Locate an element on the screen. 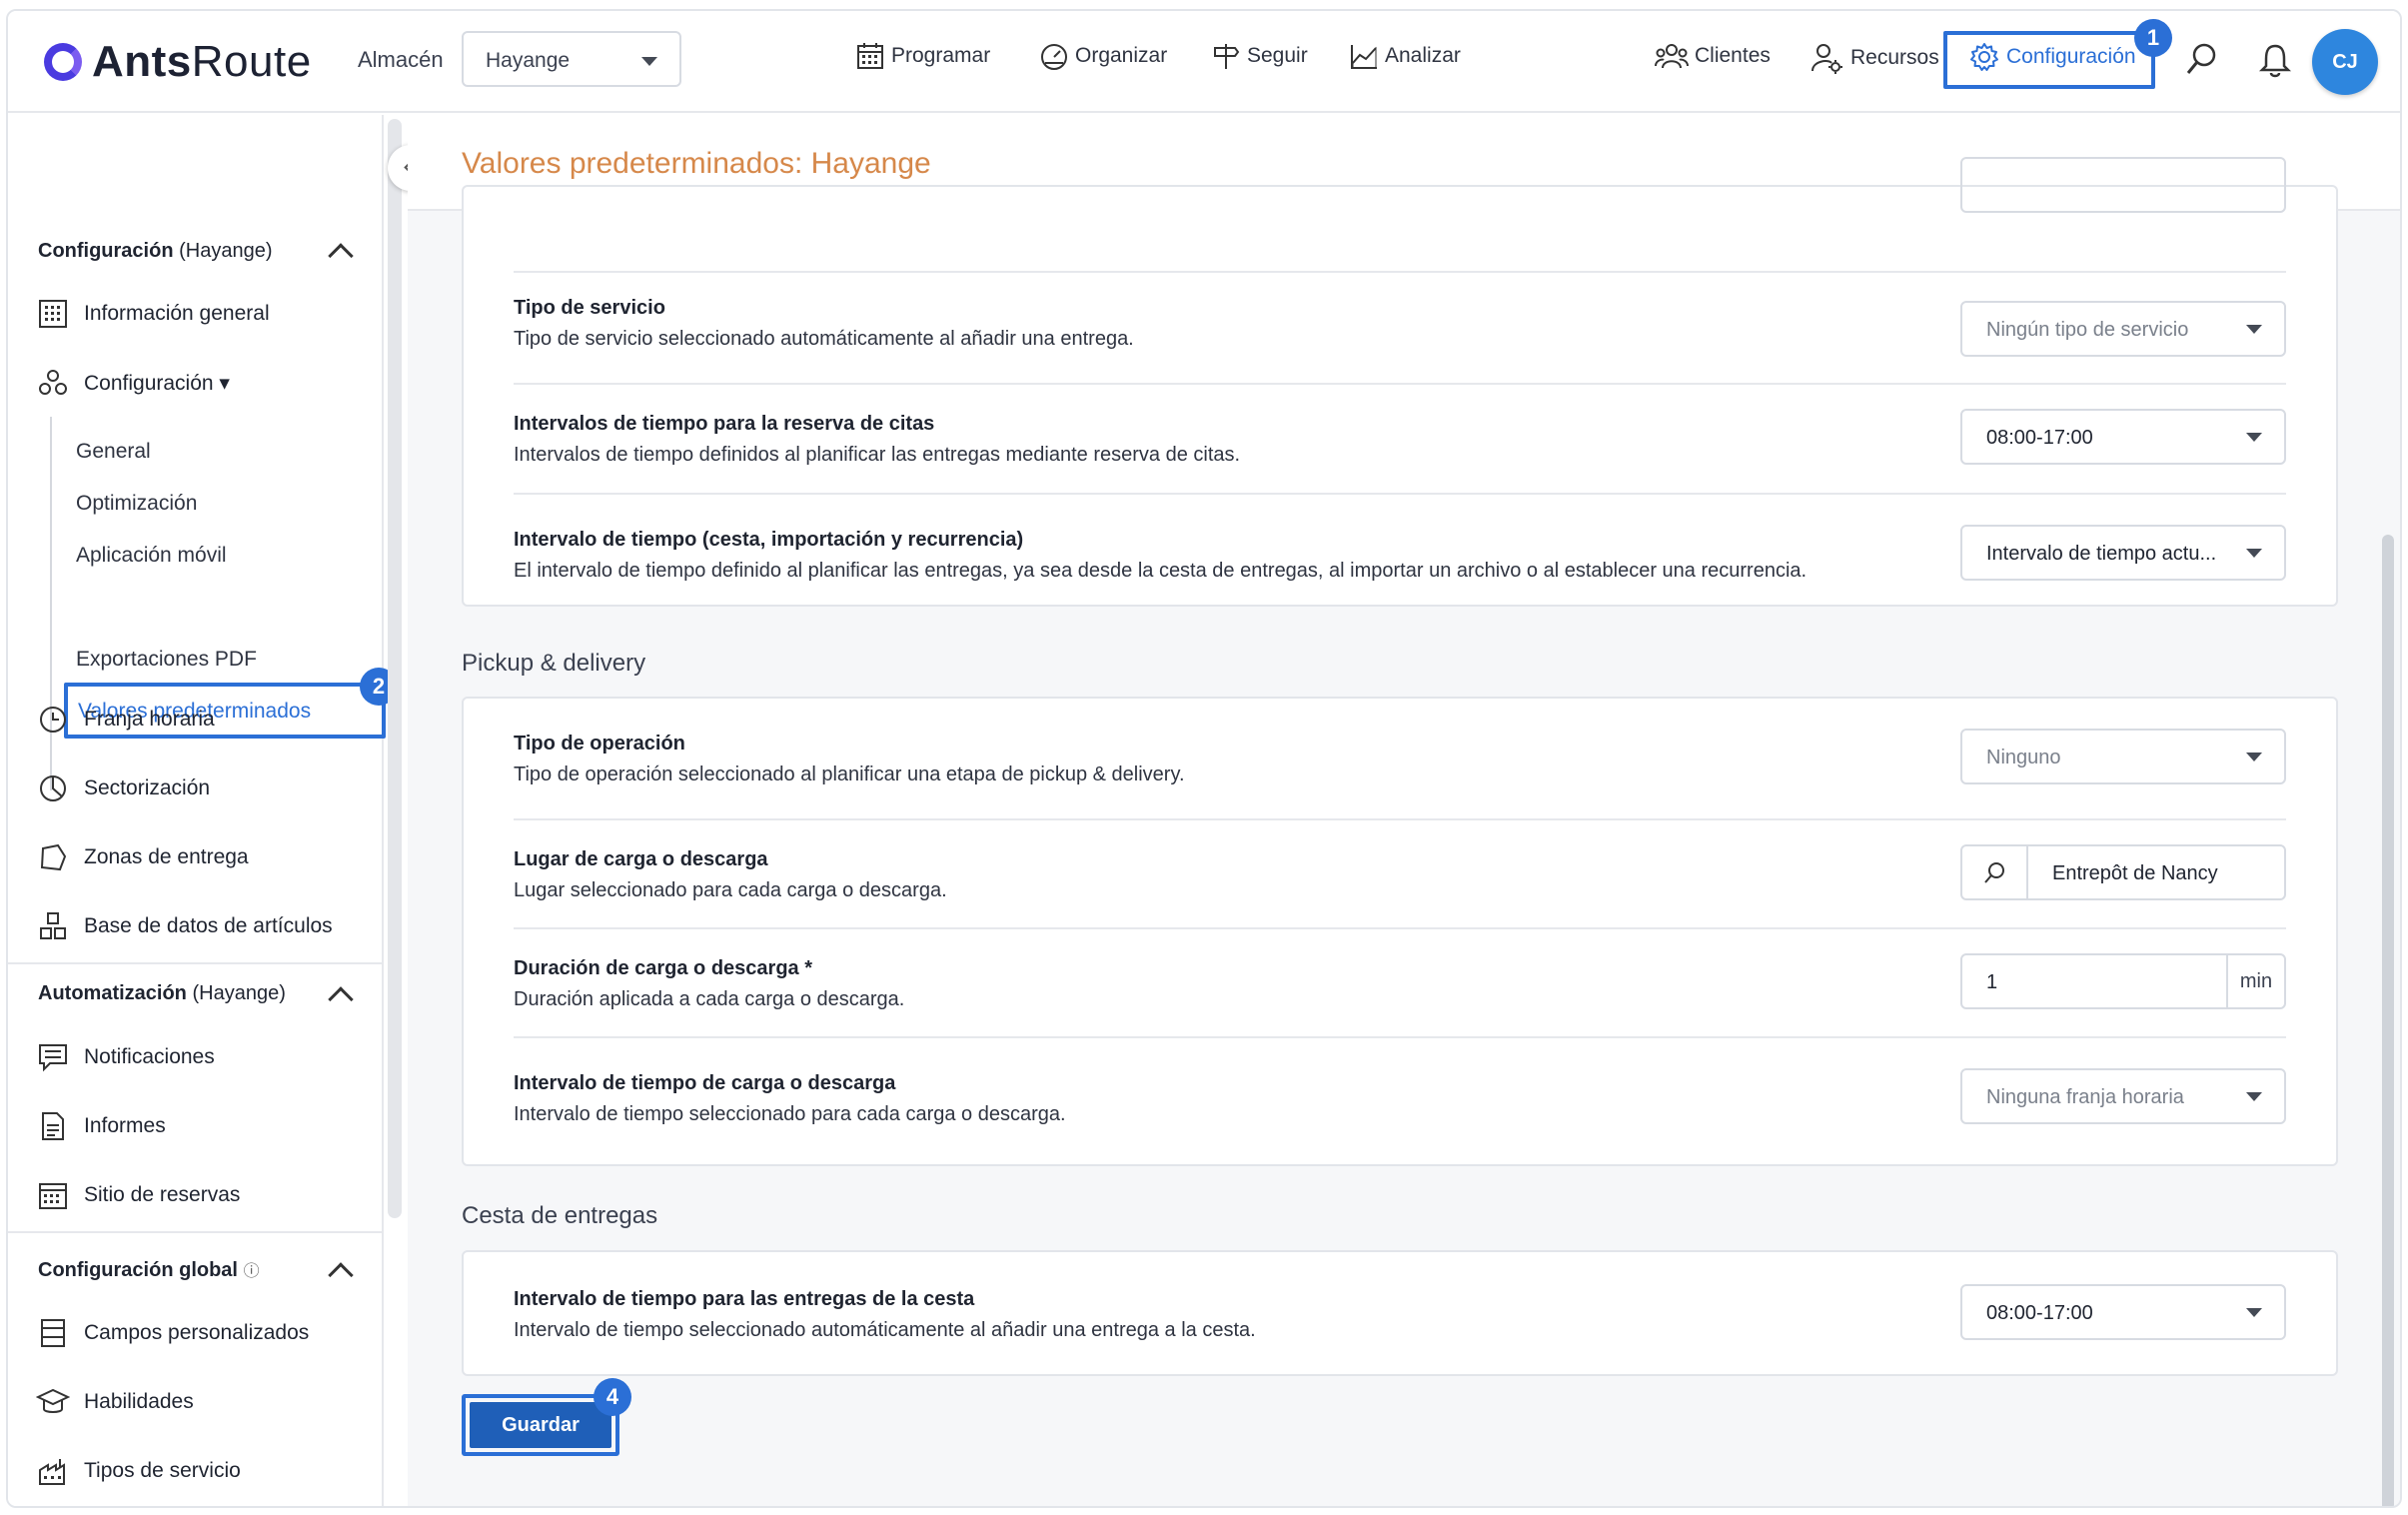 This screenshot has width=2408, height=1515. section-configuracion: Configuración (Hayange) is located at coordinates (155, 252).